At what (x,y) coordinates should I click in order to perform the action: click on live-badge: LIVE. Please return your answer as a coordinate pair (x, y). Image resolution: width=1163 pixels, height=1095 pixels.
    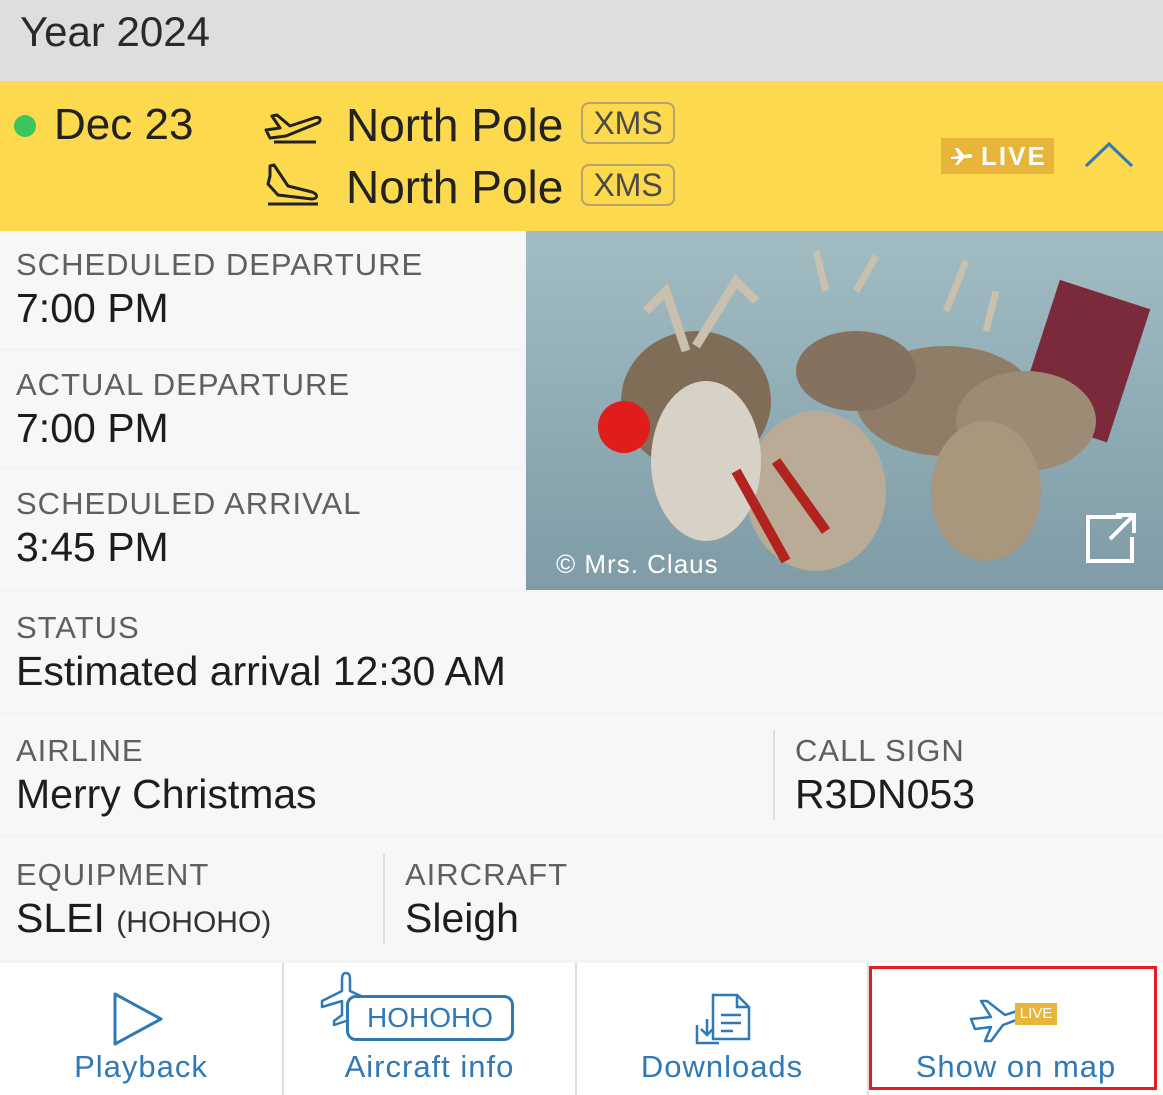
    Looking at the image, I should click on (997, 156).